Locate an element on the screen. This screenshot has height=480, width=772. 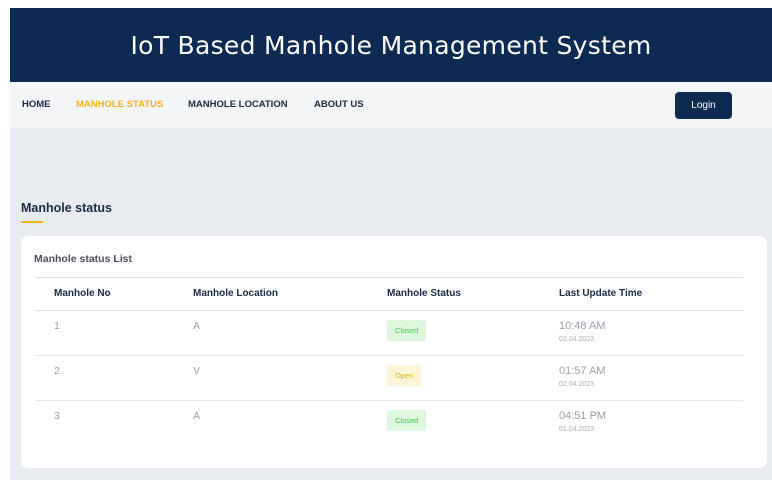
nav-manhole-location-link: MANHOLE LOCATION is located at coordinates (238, 104).